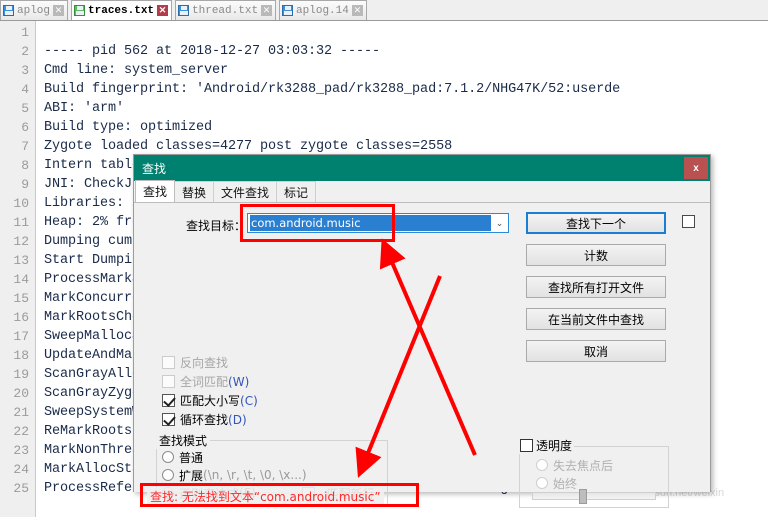  Describe the element at coordinates (696, 168) in the screenshot. I see `close-icon: x` at that location.